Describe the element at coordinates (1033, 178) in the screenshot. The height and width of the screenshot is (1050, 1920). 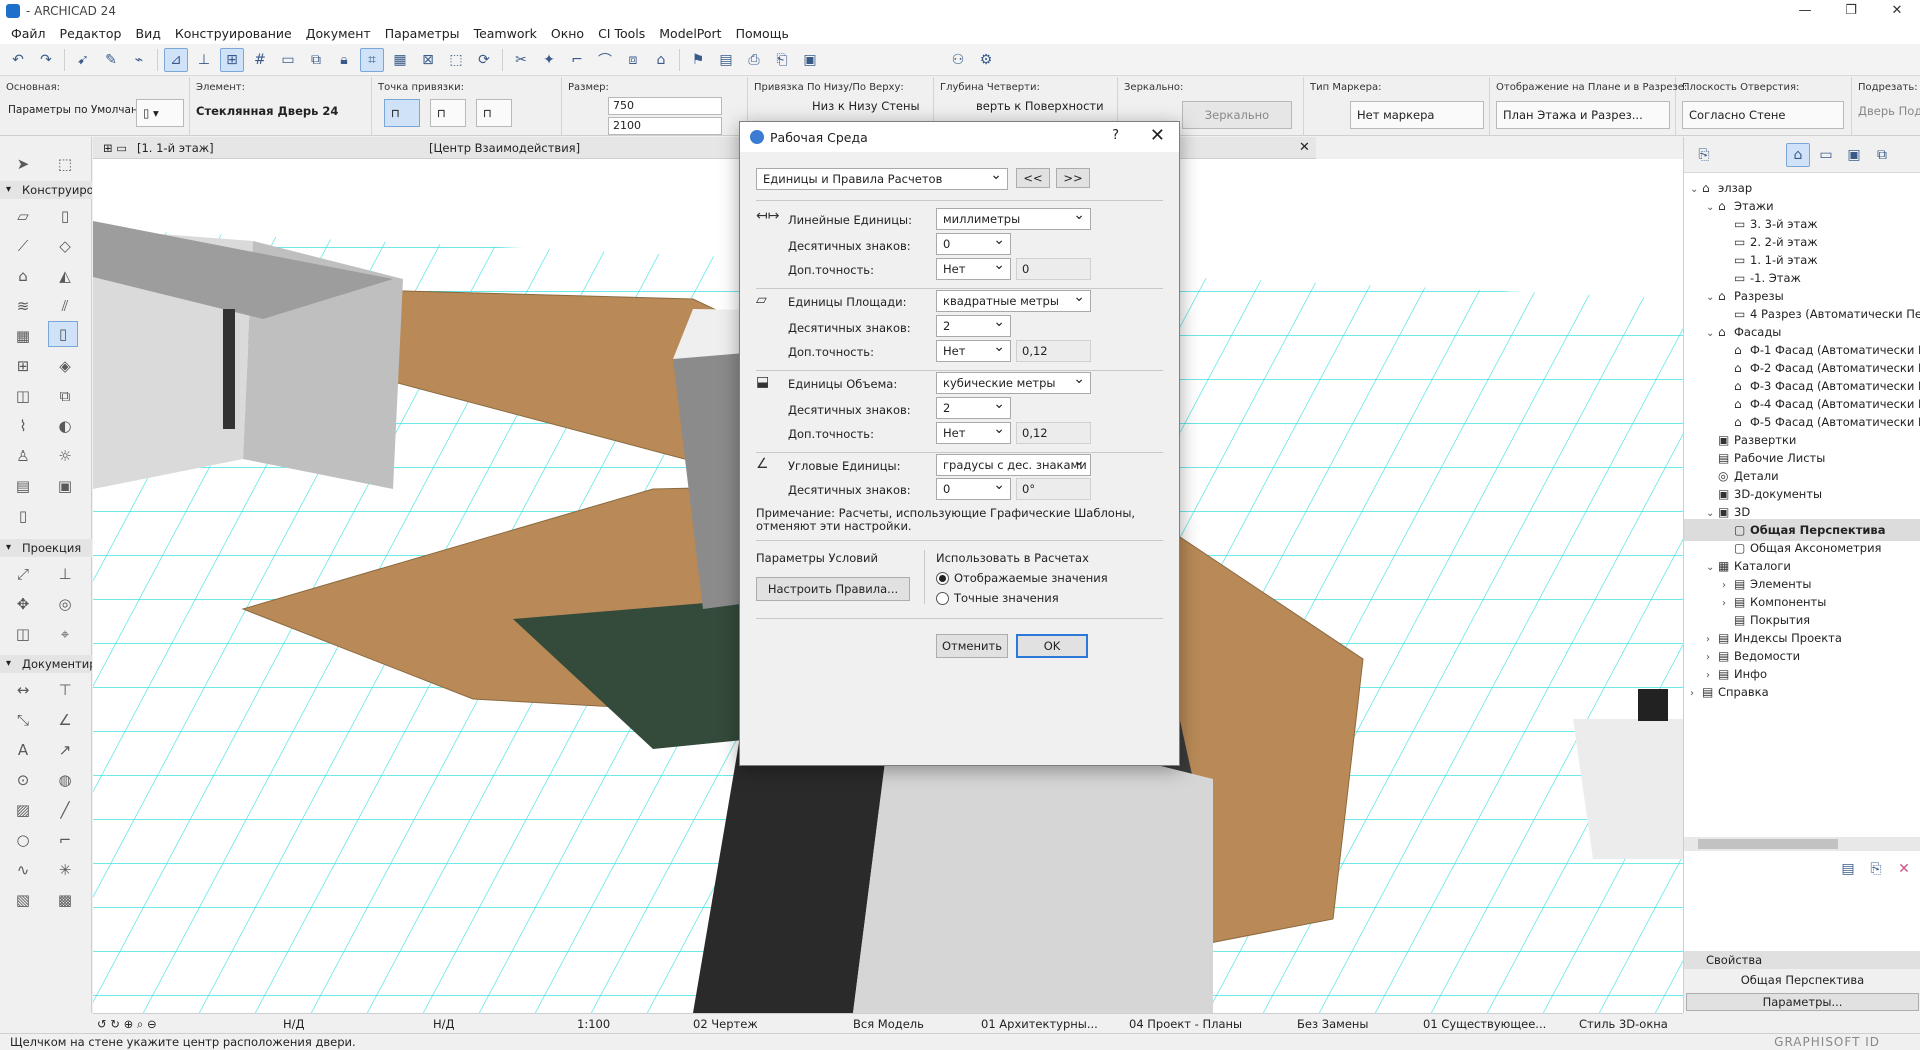
I see `prev-page-button: <<` at that location.